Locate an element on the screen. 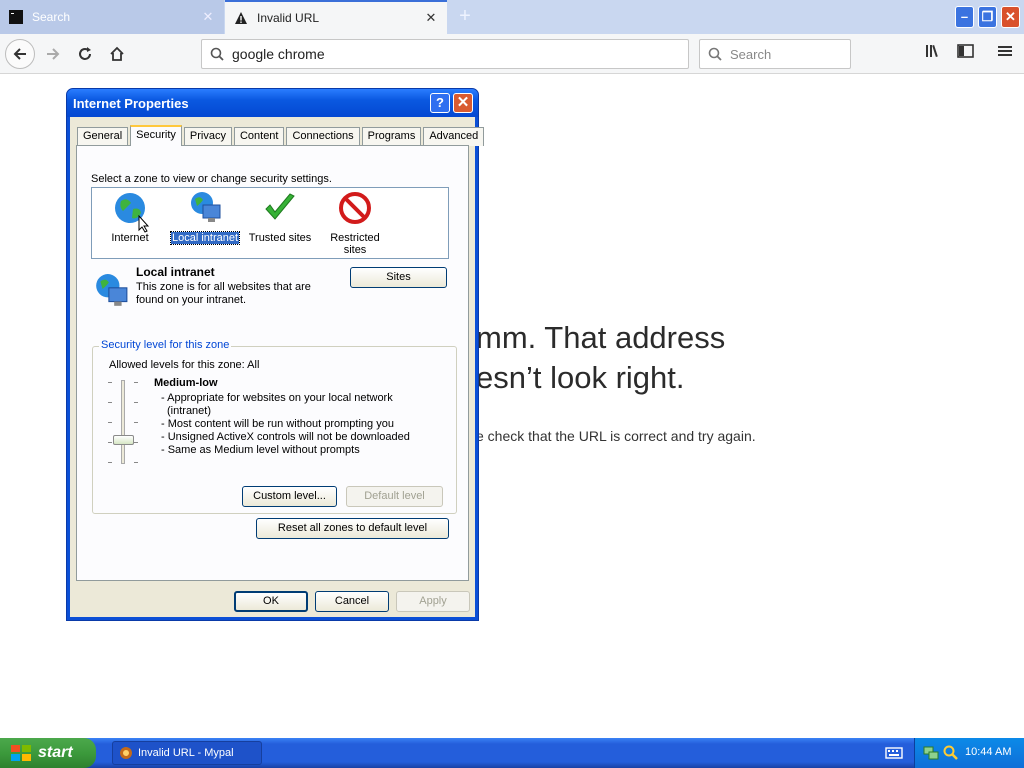 The image size is (1024, 768). restricted-icon is located at coordinates (355, 208).